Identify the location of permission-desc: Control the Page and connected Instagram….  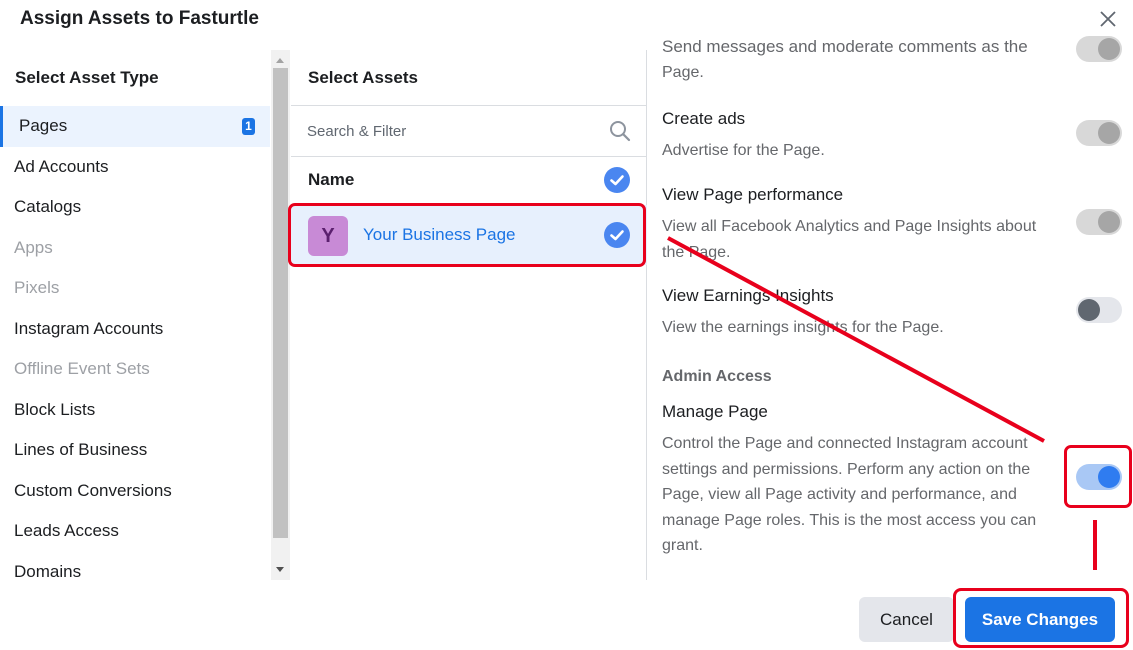
(849, 494).